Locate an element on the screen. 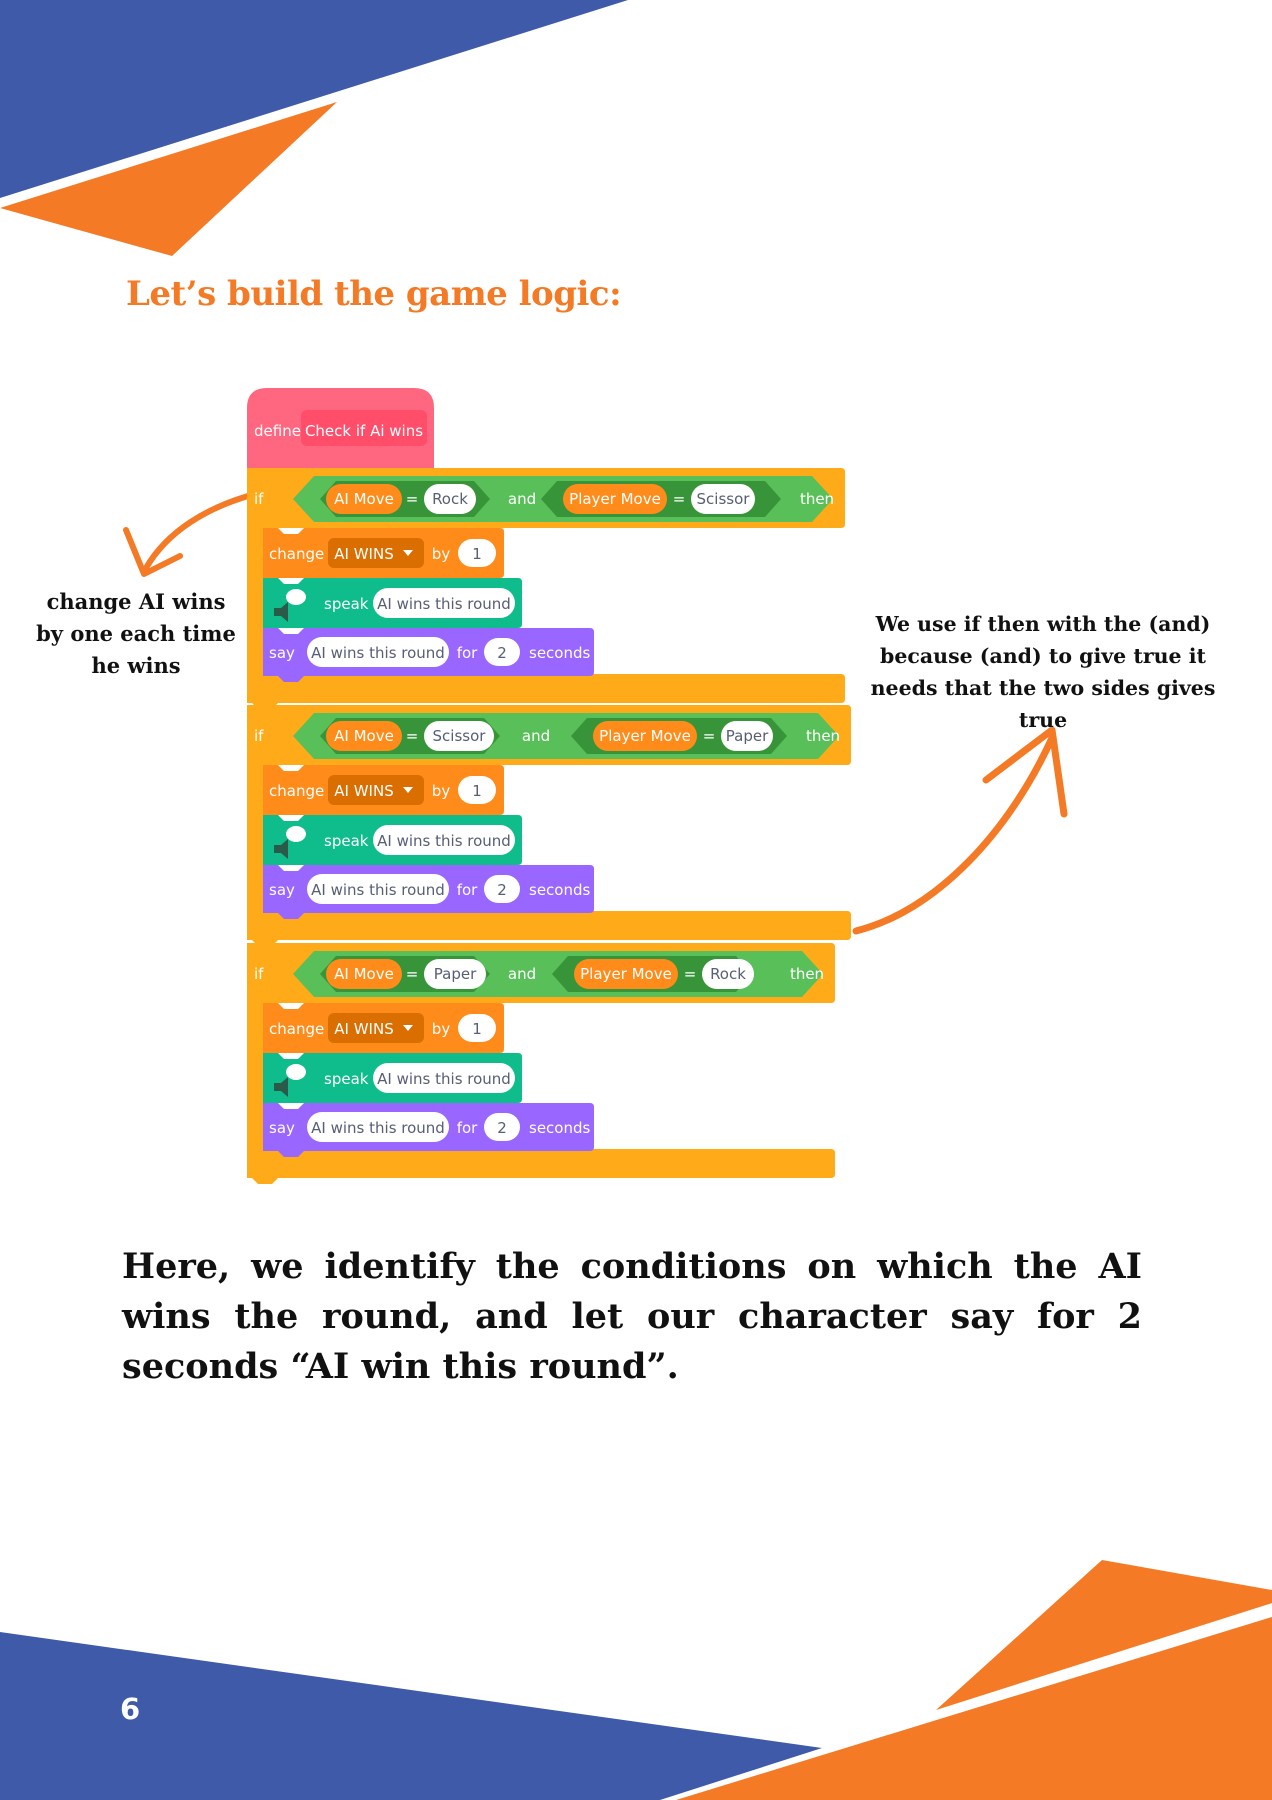  left-annotation: change AI wins by one each time he wins is located at coordinates (136, 633).